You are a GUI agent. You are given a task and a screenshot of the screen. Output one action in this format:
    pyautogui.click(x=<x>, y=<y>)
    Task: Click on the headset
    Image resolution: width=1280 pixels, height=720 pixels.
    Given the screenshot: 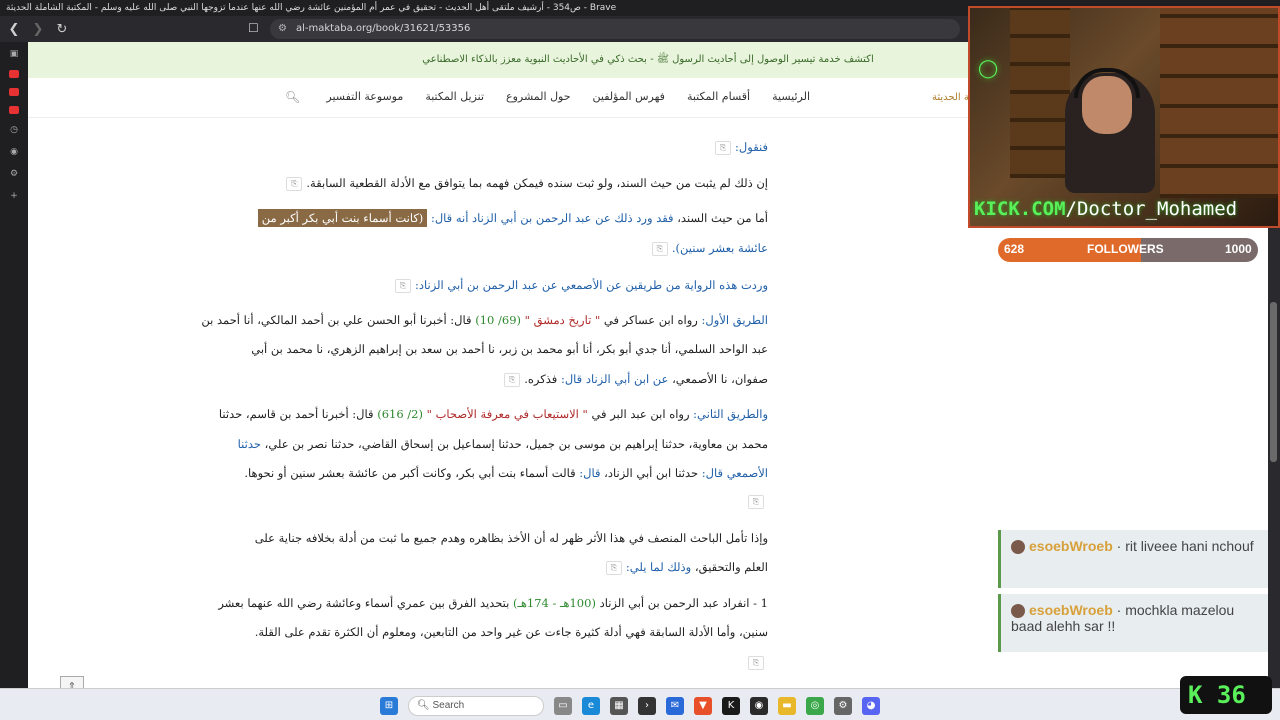 What is the action you would take?
    pyautogui.click(x=1107, y=83)
    